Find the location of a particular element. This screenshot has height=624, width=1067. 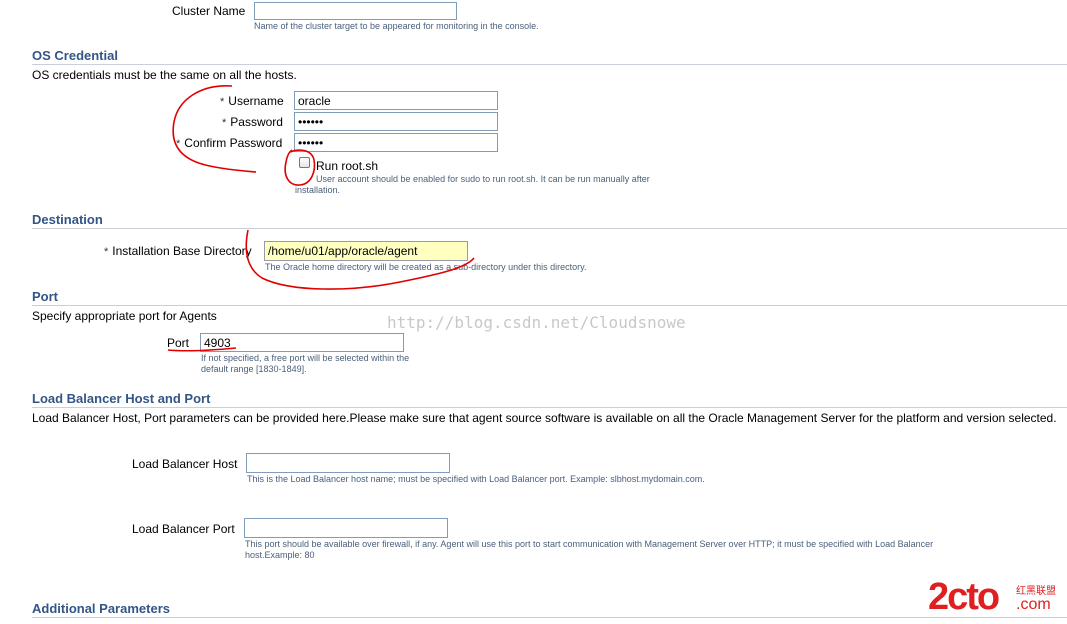

site-logo: 2cto 红黑联盟 .com is located at coordinates (992, 597).